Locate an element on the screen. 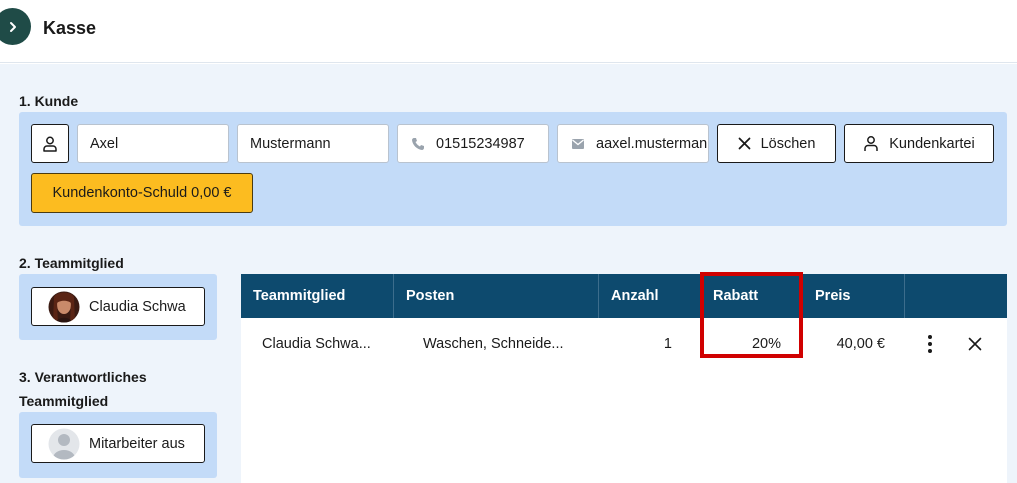 This screenshot has height=483, width=1017. customer-select-button is located at coordinates (50, 143).